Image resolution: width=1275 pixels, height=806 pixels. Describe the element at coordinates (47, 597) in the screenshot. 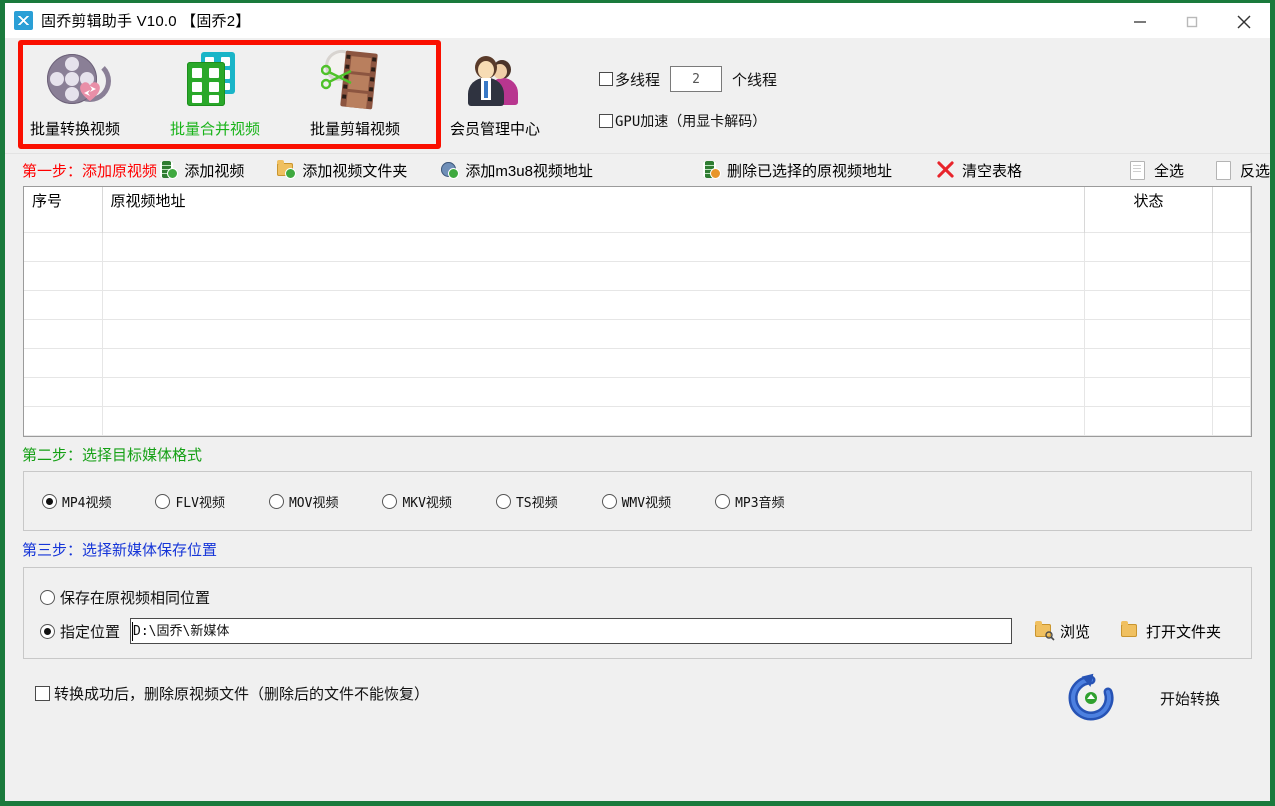

I see `radio-same-location` at that location.